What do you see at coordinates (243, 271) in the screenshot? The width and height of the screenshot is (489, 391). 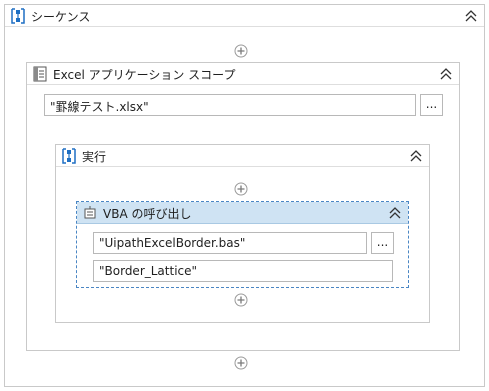 I see `entry-method-name-input: "Border_Lattice"` at bounding box center [243, 271].